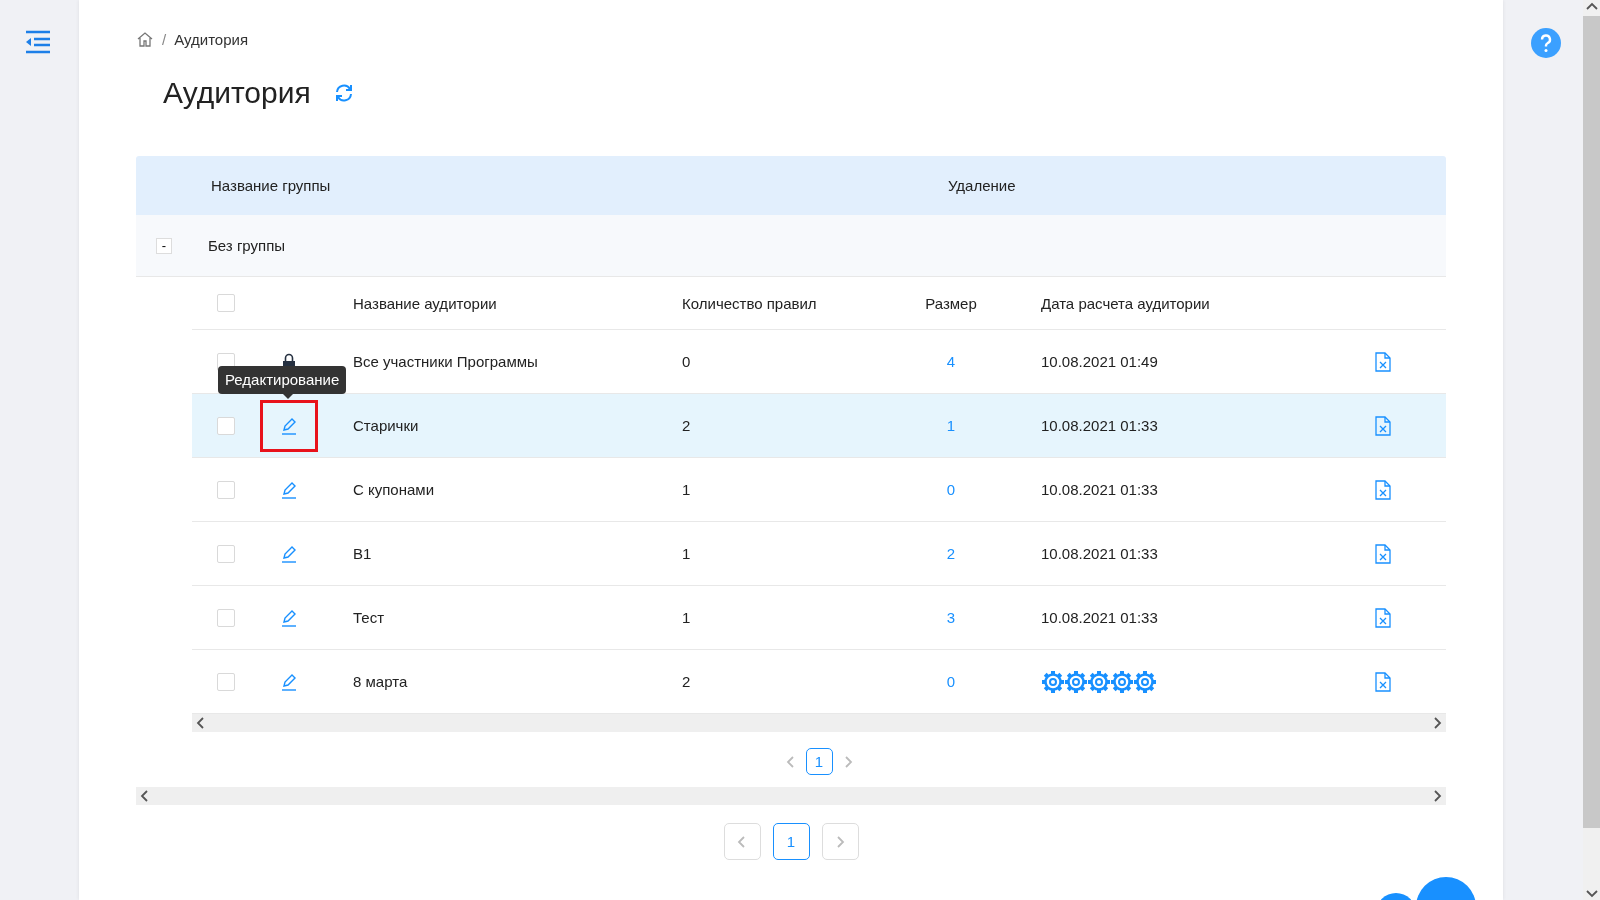 The image size is (1600, 900). What do you see at coordinates (362, 553) in the screenshot?
I see `audience-name: B1` at bounding box center [362, 553].